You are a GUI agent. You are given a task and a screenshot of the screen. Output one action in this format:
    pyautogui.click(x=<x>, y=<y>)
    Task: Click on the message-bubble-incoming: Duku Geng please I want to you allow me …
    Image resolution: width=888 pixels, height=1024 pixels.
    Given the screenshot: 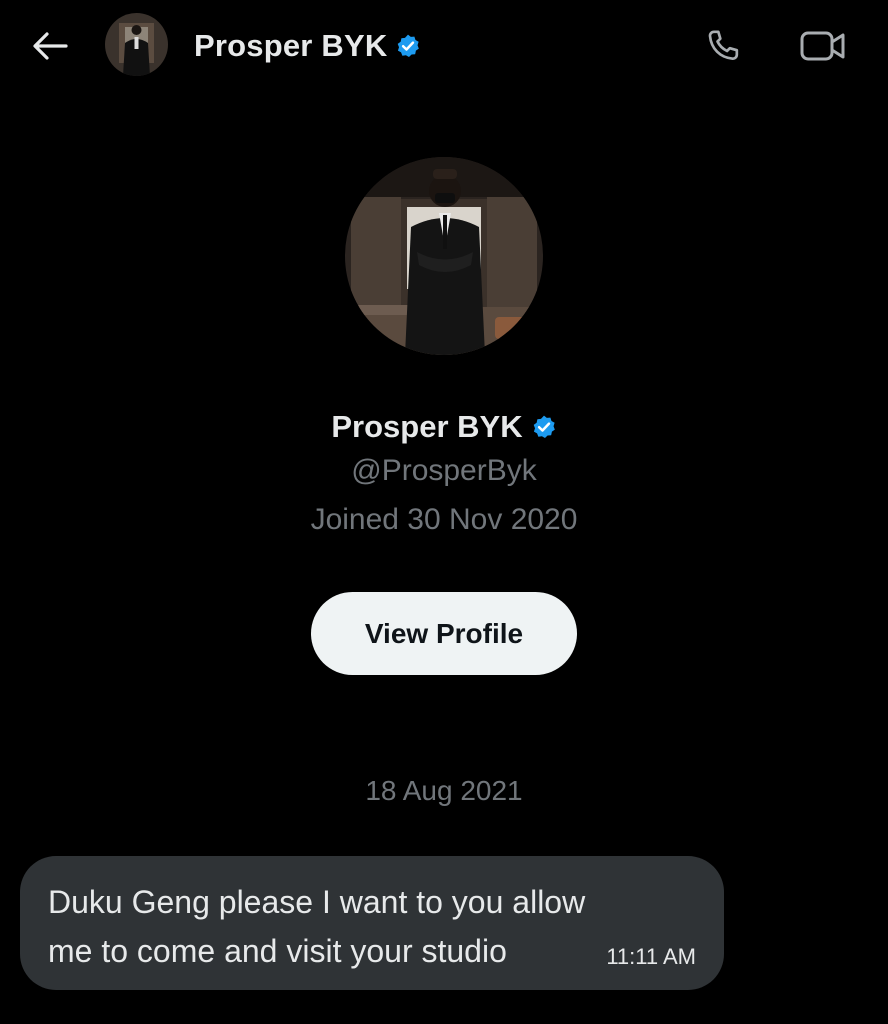 What is the action you would take?
    pyautogui.click(x=372, y=923)
    